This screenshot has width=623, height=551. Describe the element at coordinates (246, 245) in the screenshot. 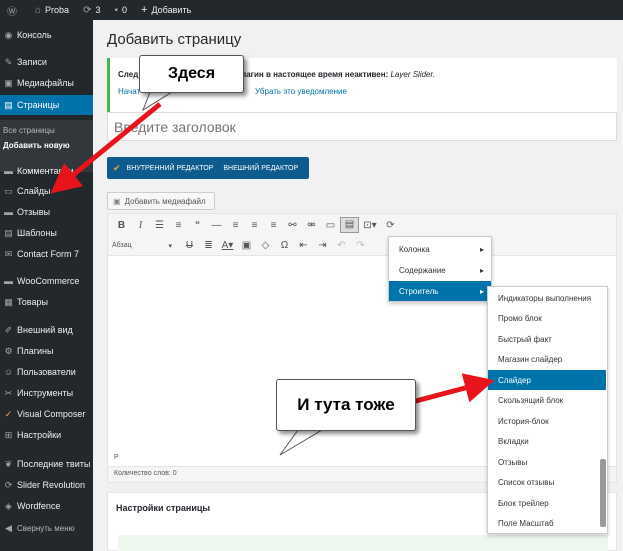

I see `paste-text-icon: ▣` at that location.